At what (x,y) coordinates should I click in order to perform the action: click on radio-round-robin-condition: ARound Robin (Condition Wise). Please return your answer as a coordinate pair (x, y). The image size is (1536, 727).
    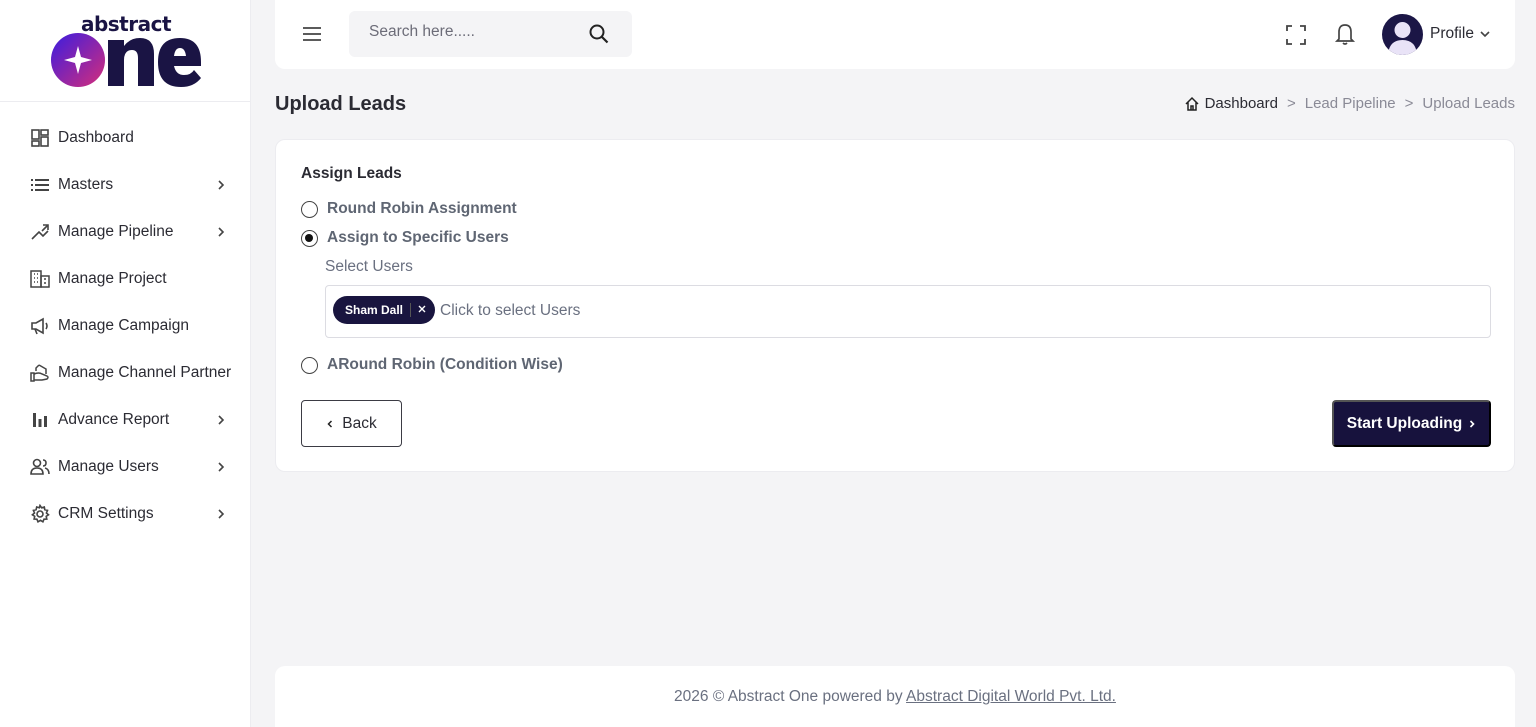
    Looking at the image, I should click on (432, 365).